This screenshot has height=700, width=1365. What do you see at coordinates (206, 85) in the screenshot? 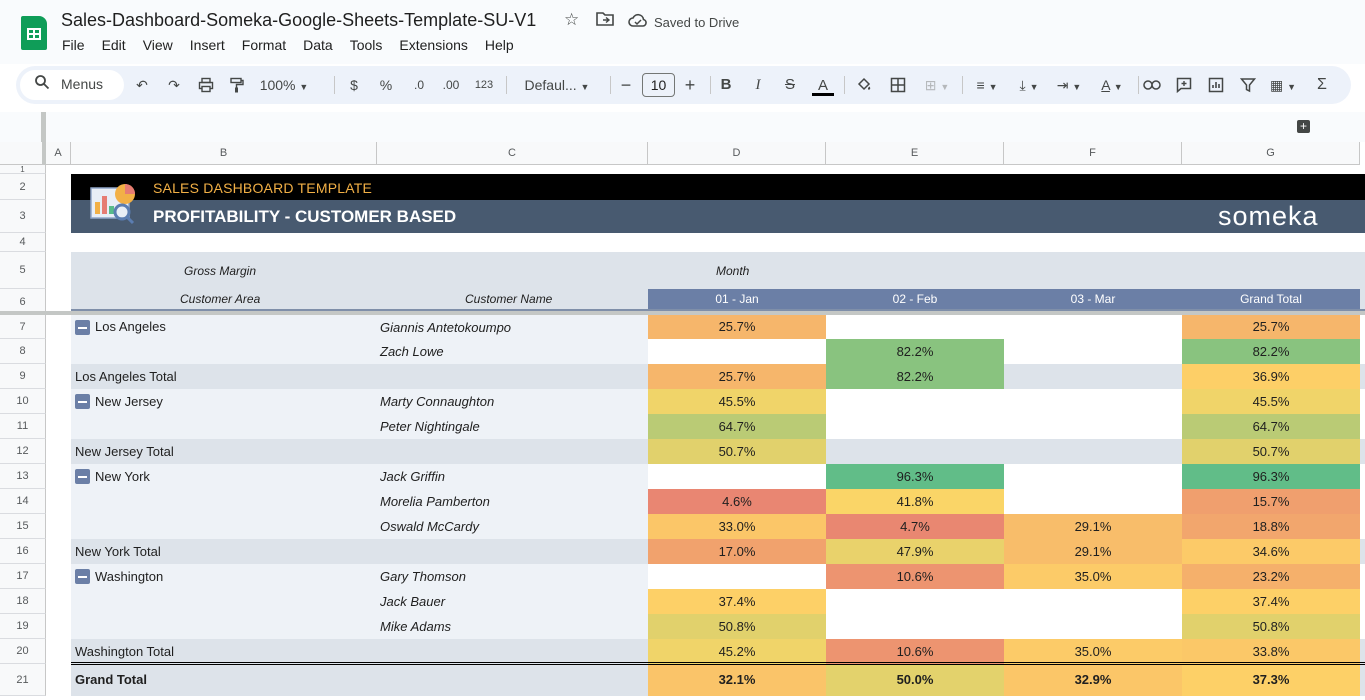
I see `print-icon` at bounding box center [206, 85].